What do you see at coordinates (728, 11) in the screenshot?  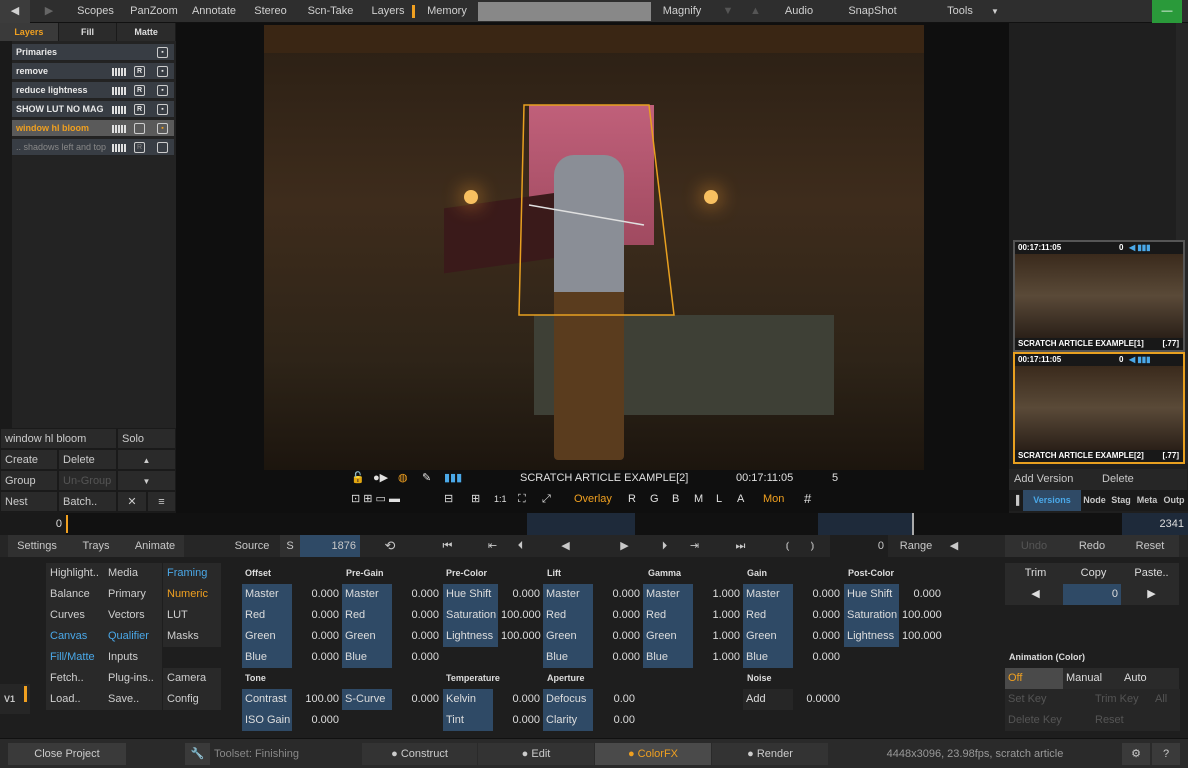 I see `down-arrow-icon: ▼` at bounding box center [728, 11].